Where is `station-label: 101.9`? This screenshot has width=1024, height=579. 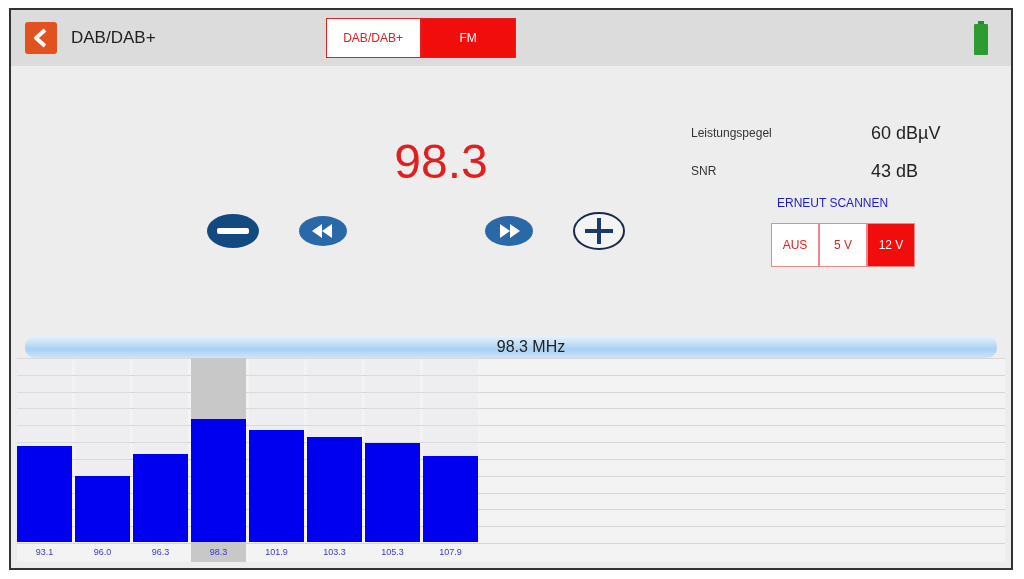
station-label: 101.9 is located at coordinates (276, 552).